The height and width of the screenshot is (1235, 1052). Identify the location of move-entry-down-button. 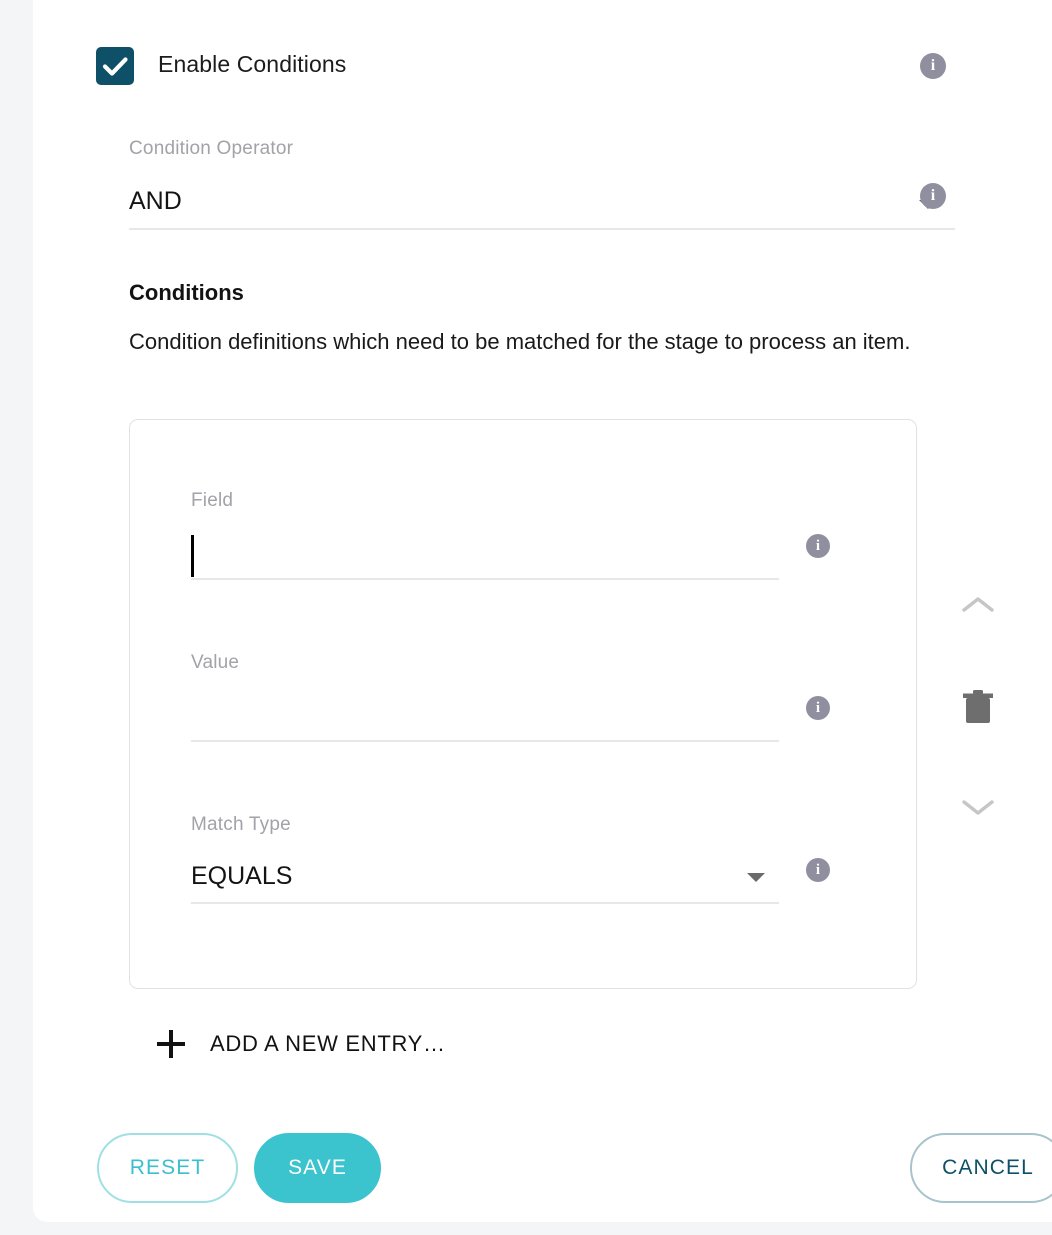
(978, 807).